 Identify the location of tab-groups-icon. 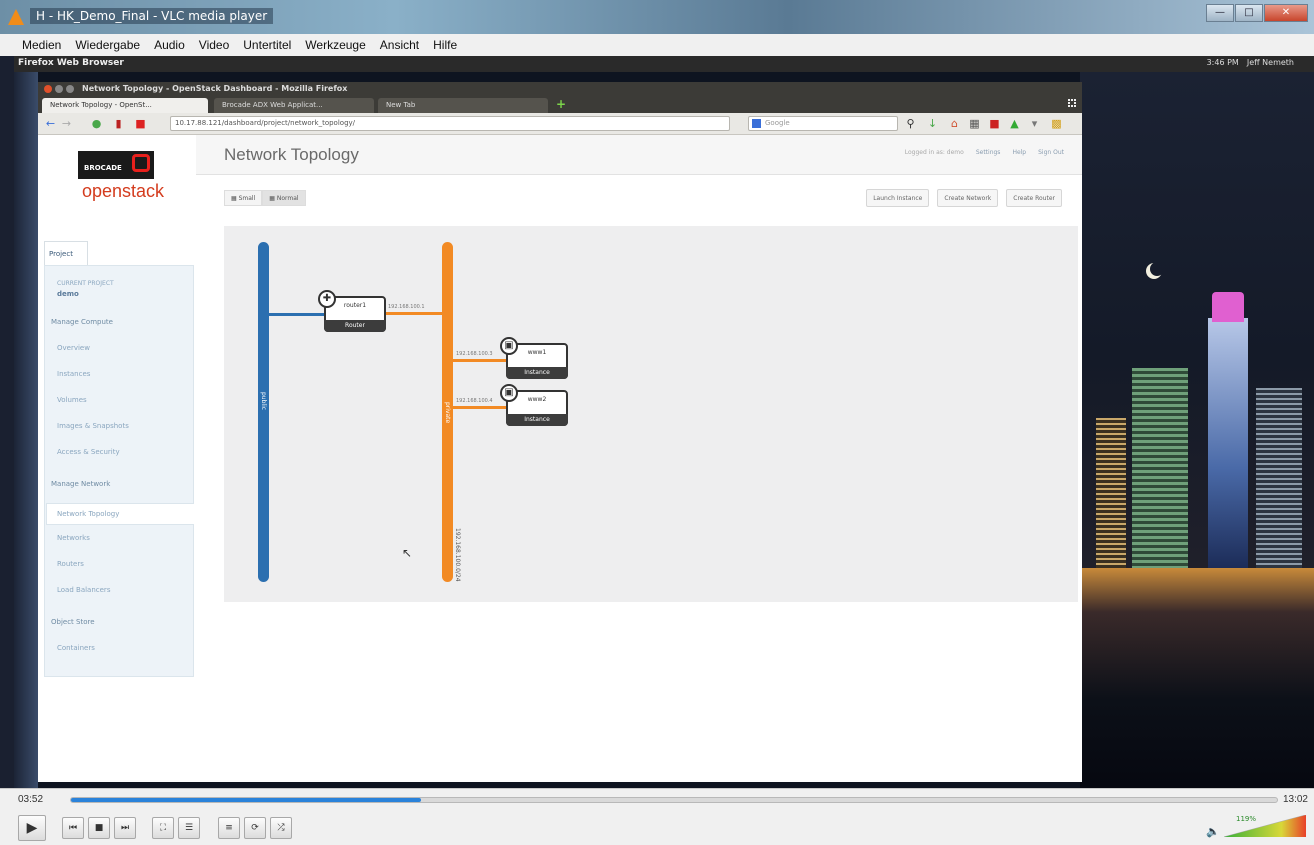
(1072, 103).